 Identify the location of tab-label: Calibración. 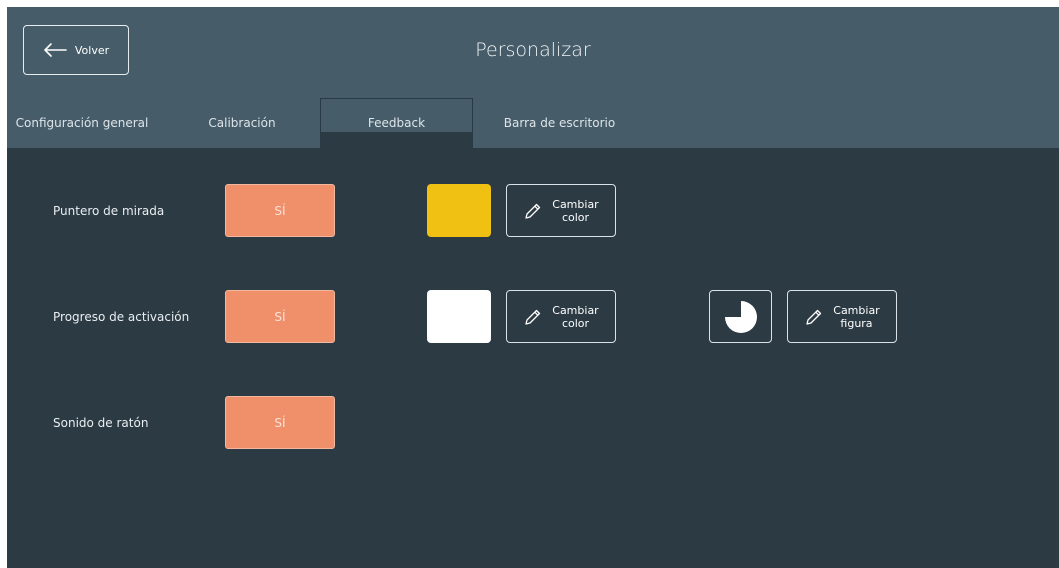
(242, 123).